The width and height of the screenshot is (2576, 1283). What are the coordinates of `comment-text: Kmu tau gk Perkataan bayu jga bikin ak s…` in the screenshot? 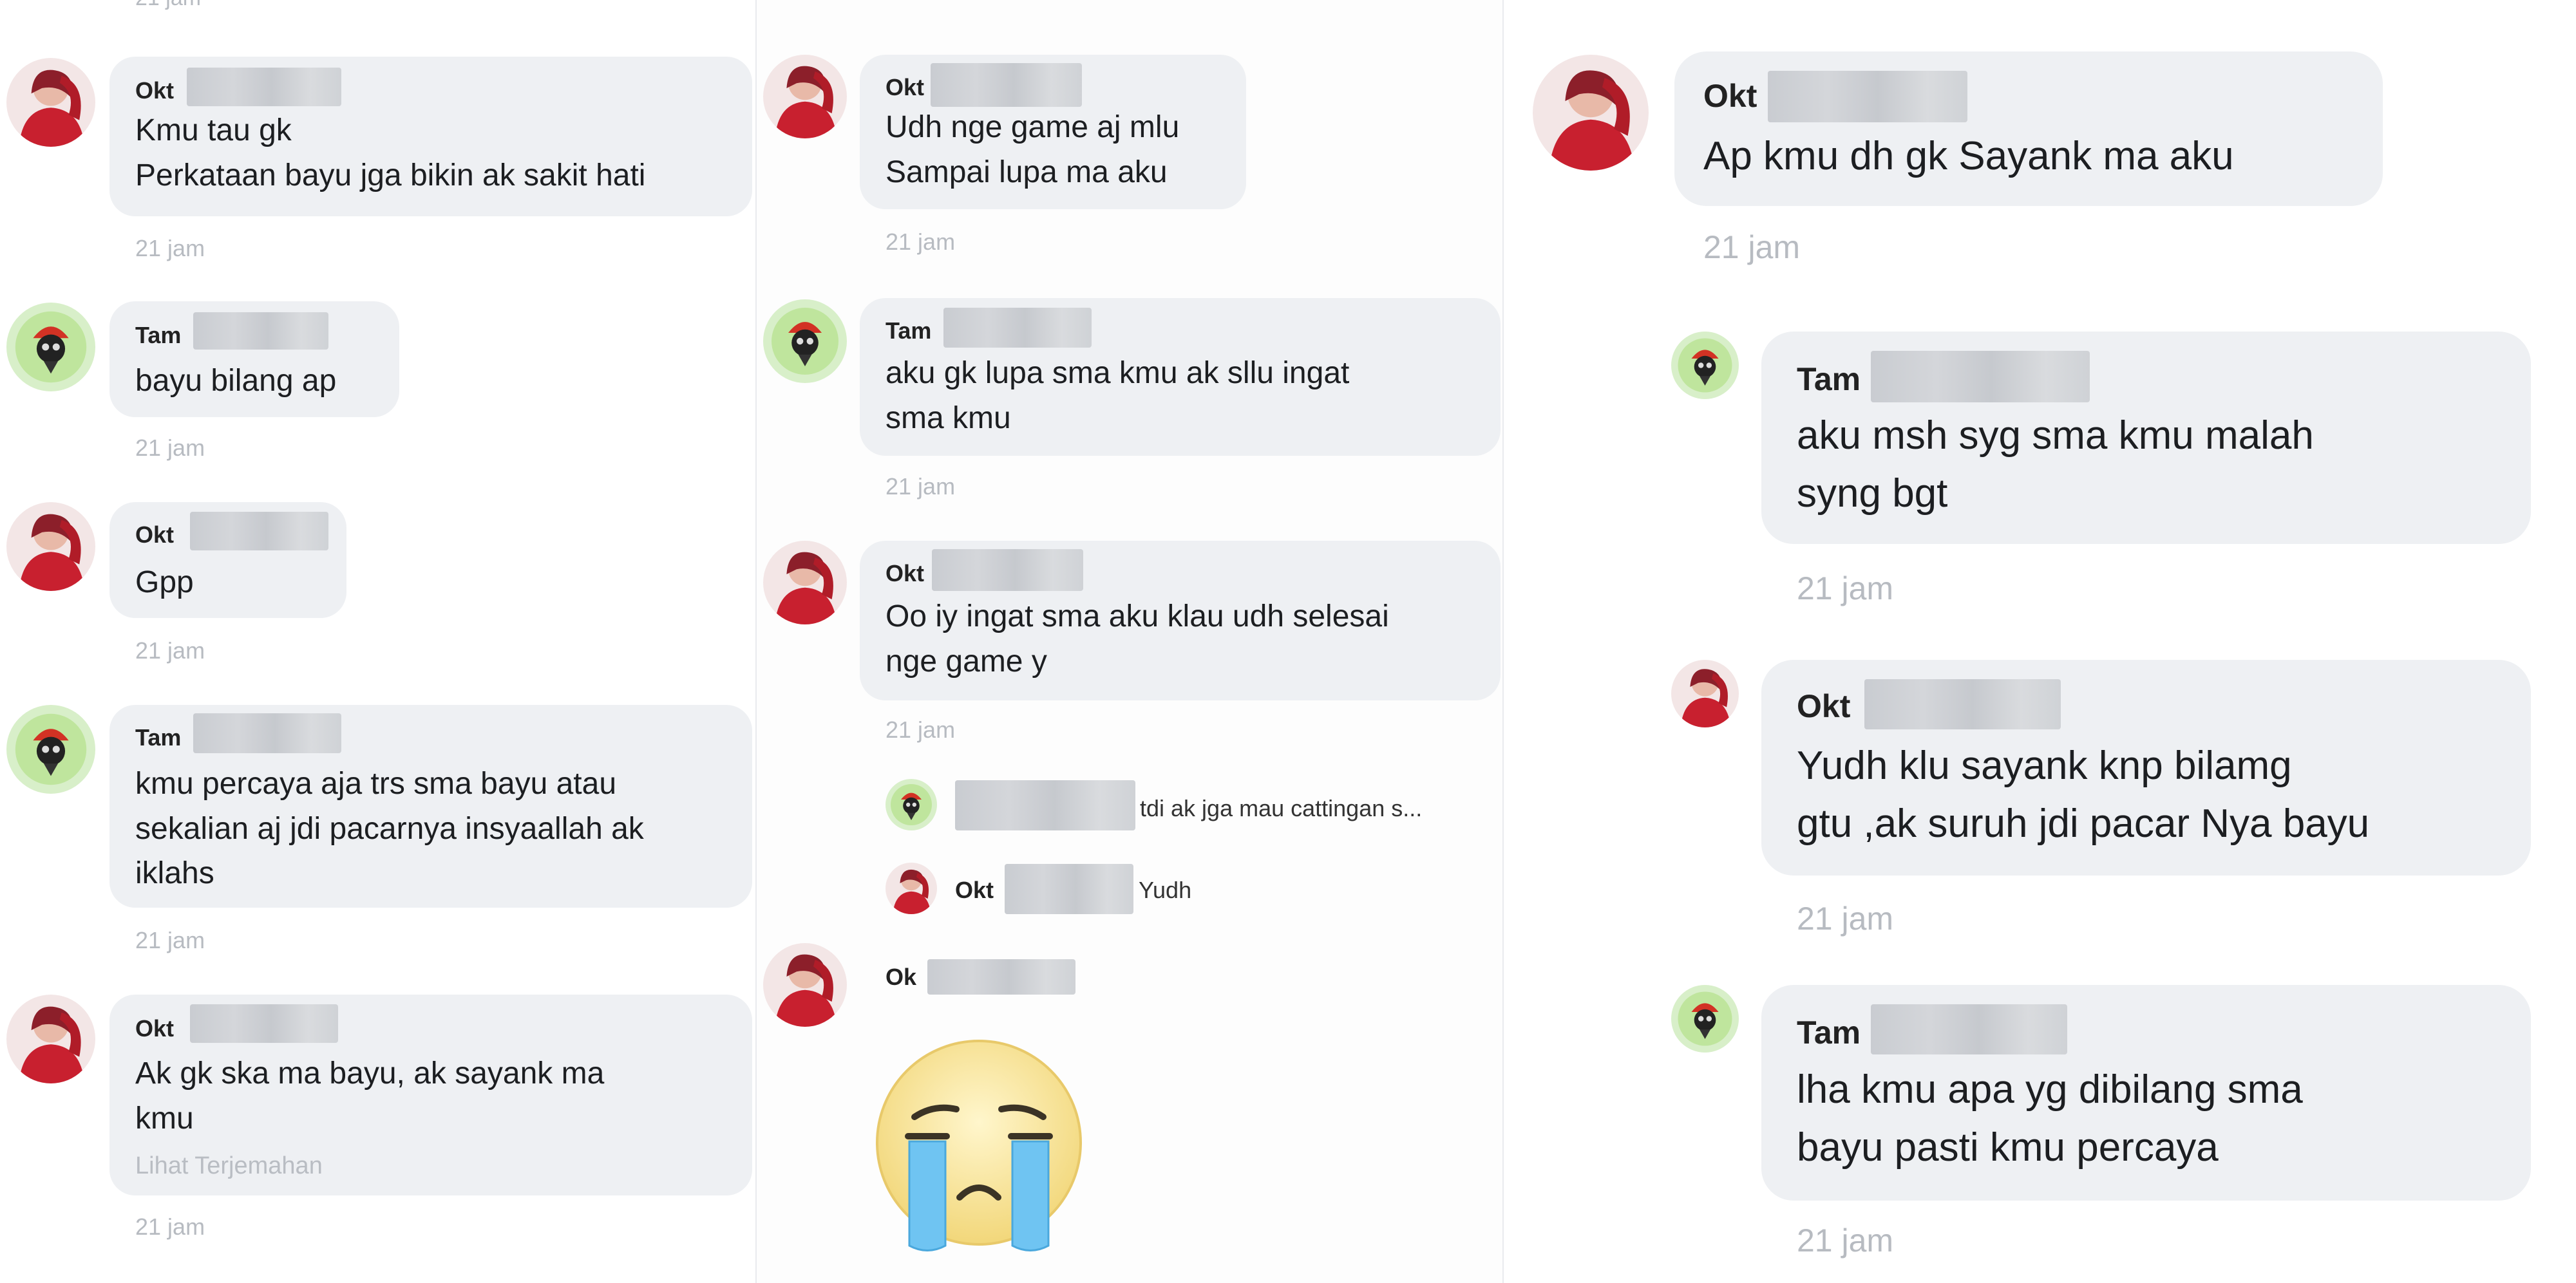 It's located at (390, 152).